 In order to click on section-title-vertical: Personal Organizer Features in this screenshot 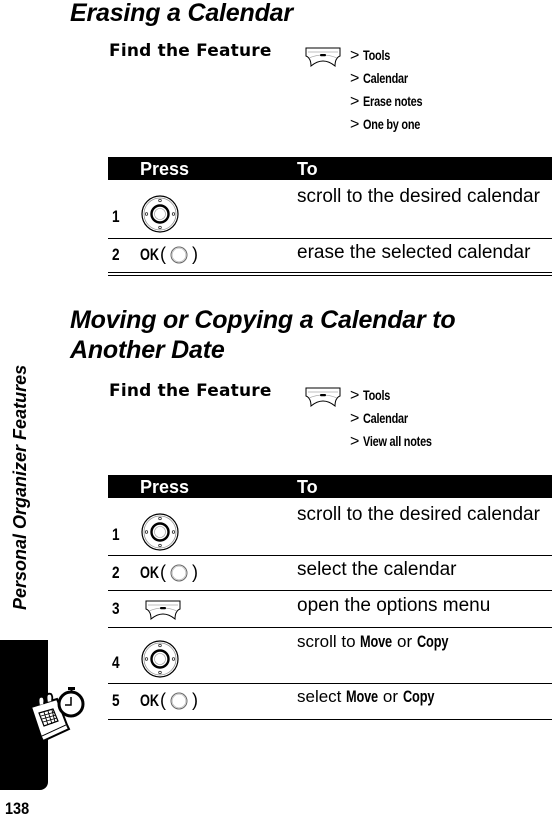, I will do `click(20, 487)`.